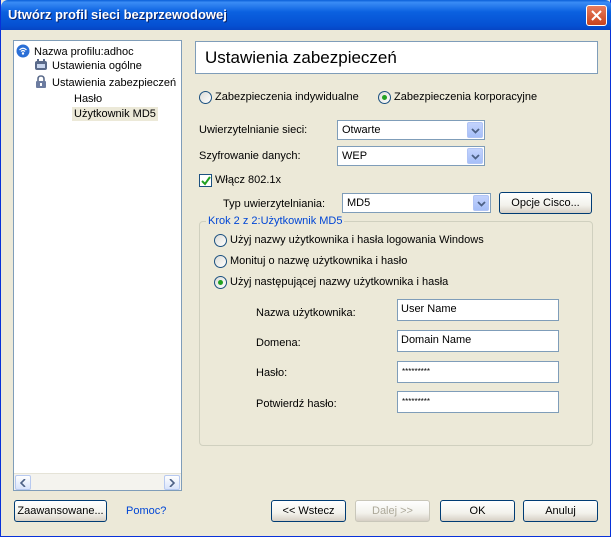 This screenshot has height=537, width=611. Describe the element at coordinates (478, 372) in the screenshot. I see `password-input: *********` at that location.